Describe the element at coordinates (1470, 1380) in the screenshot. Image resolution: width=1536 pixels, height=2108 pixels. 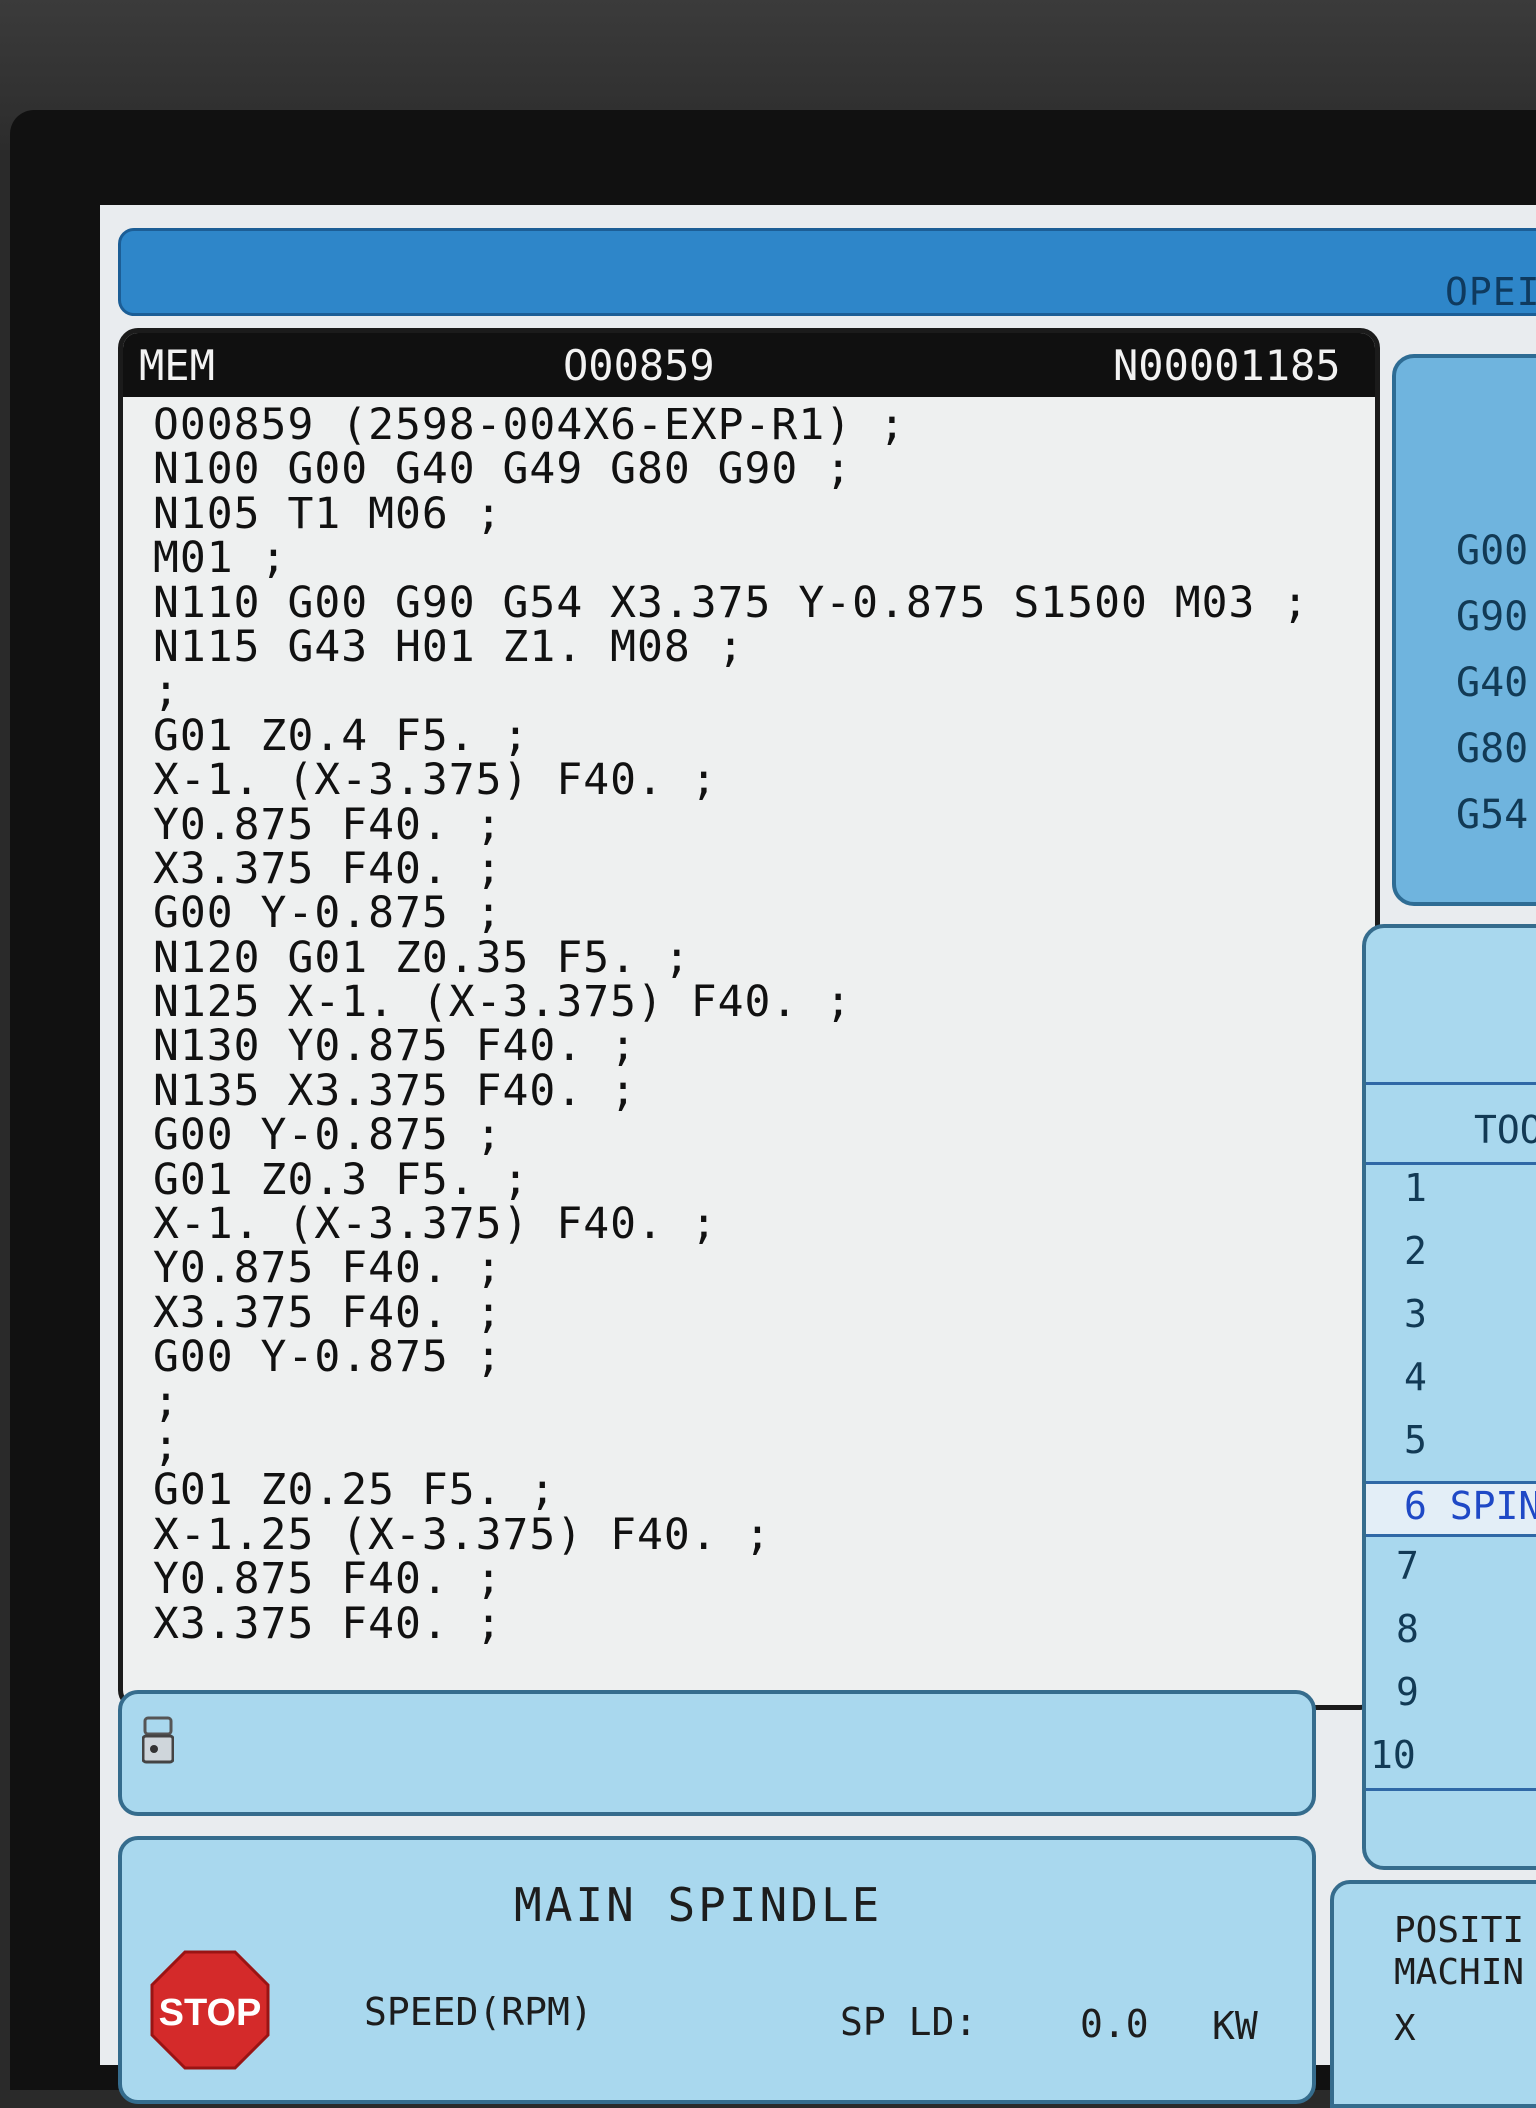
I see `tool-row: 4` at that location.